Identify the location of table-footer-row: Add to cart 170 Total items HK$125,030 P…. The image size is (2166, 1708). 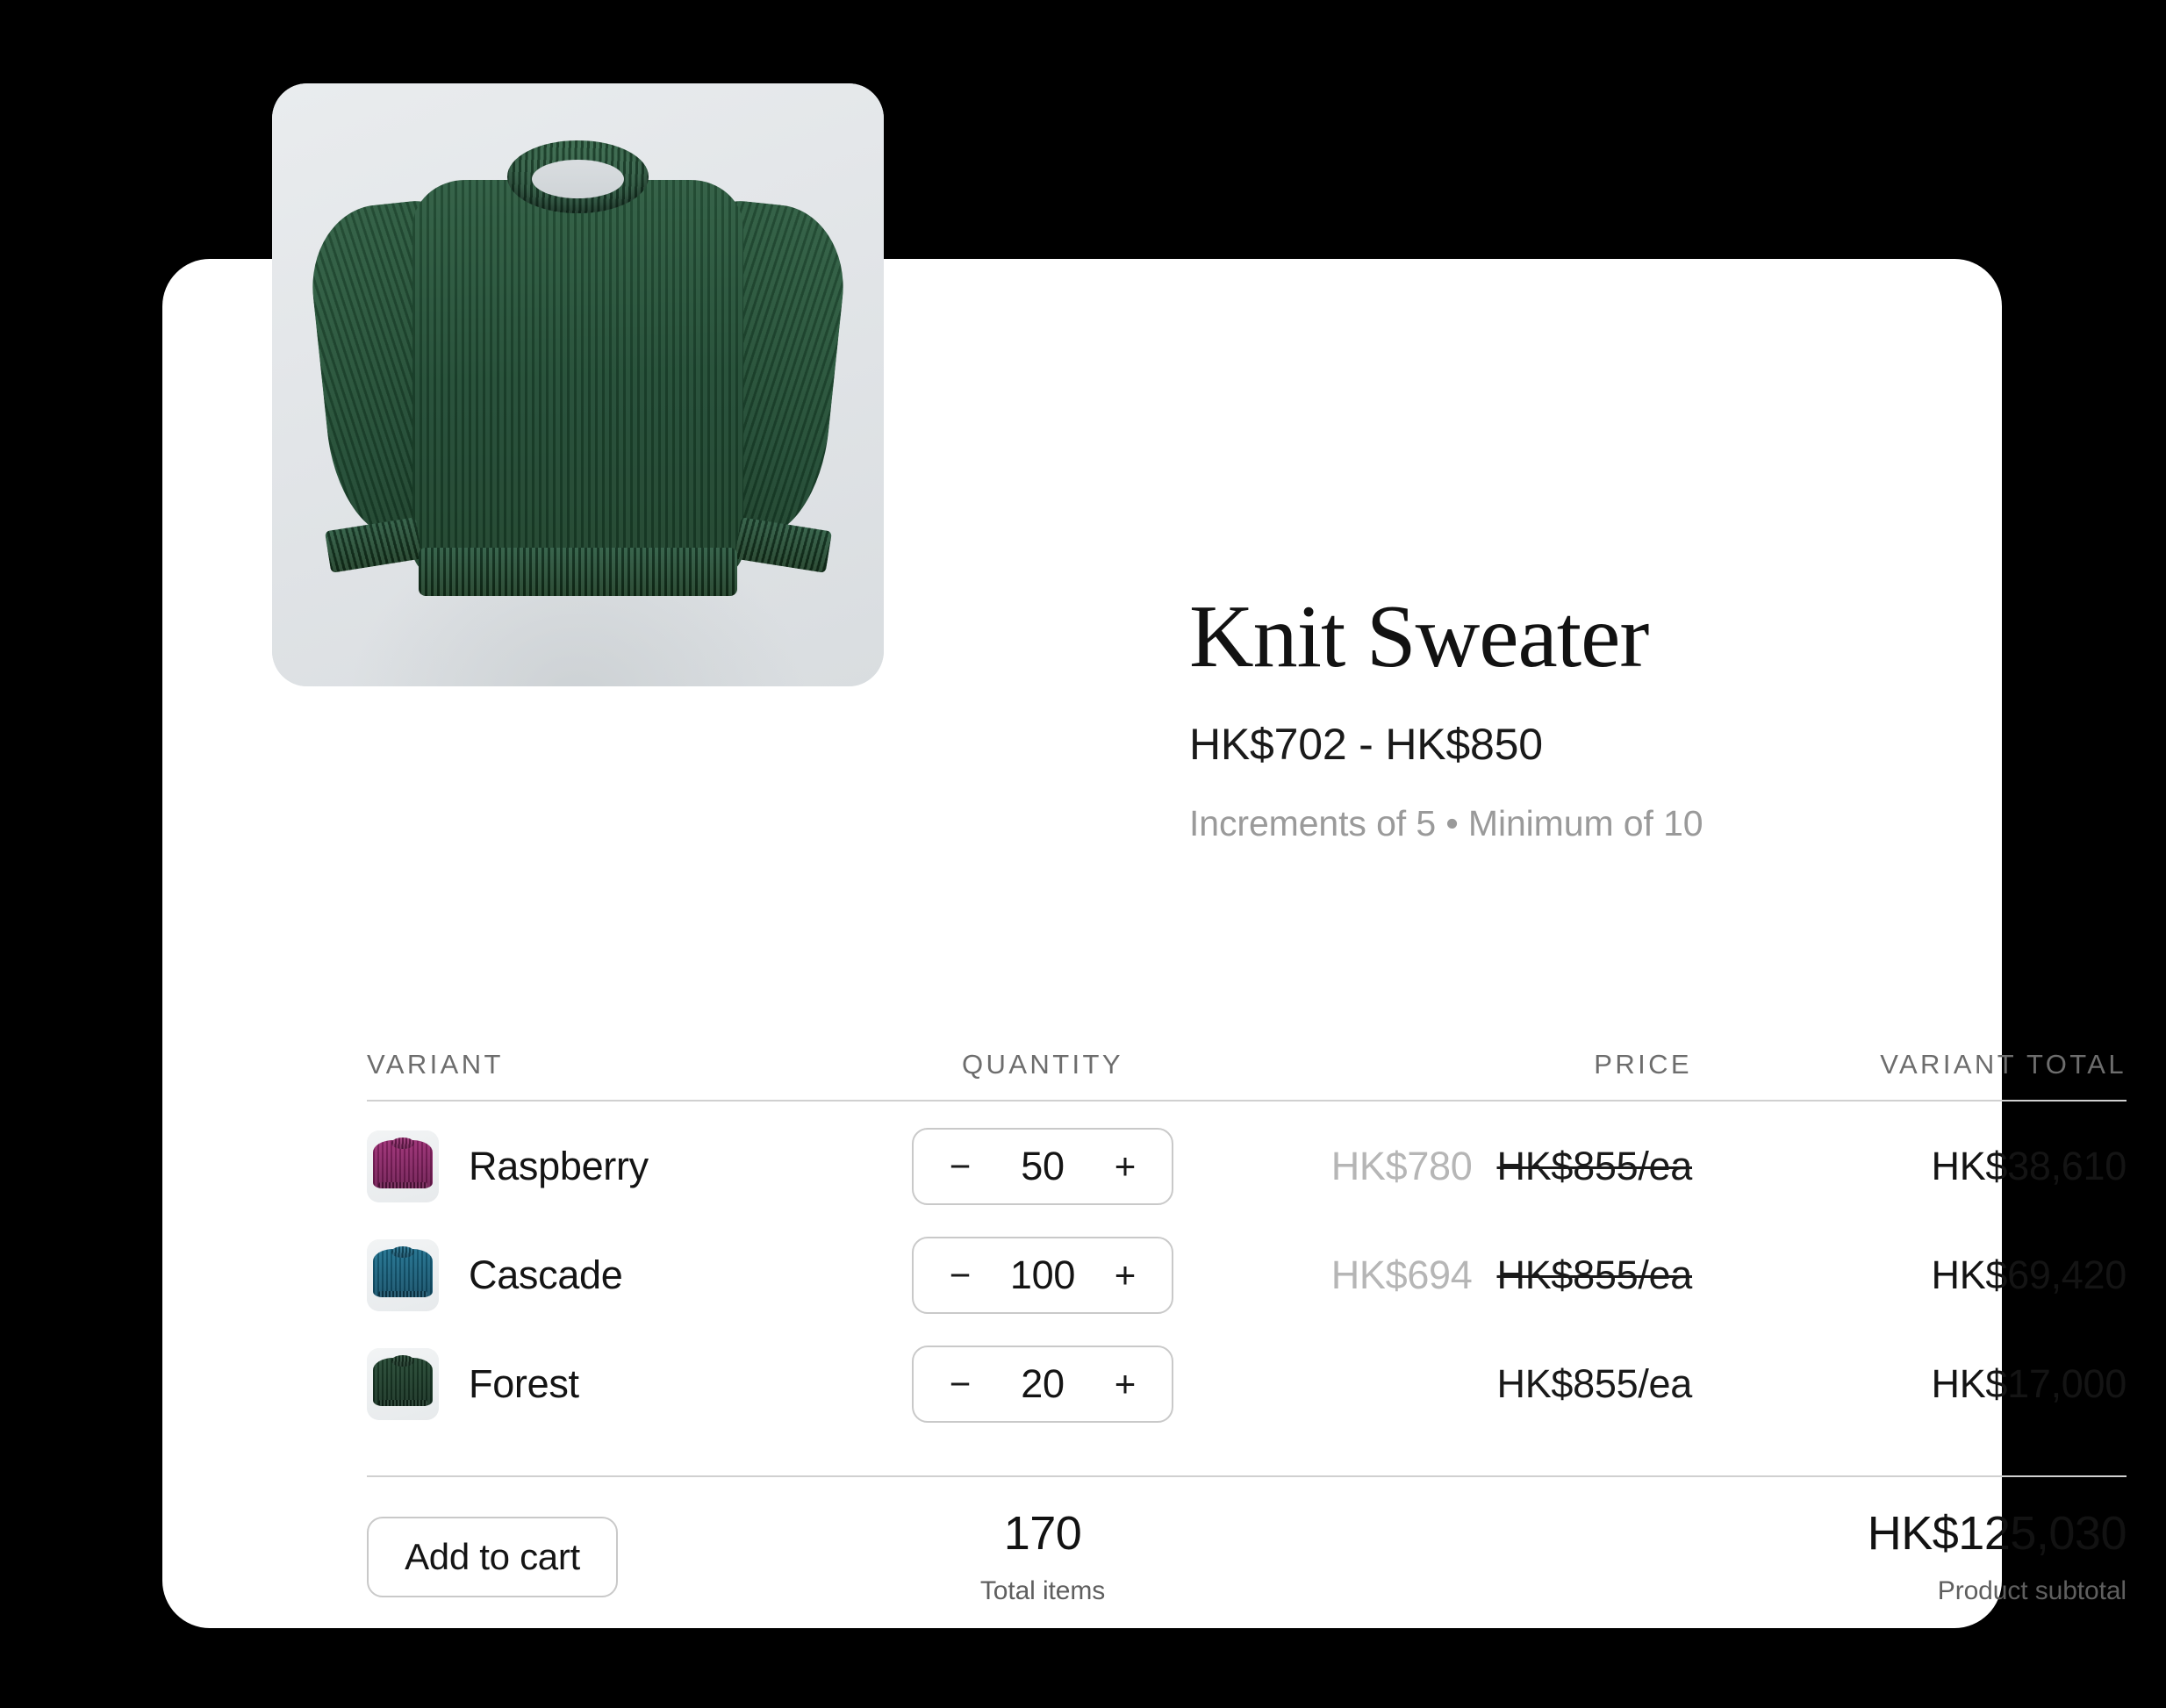
(1247, 1541).